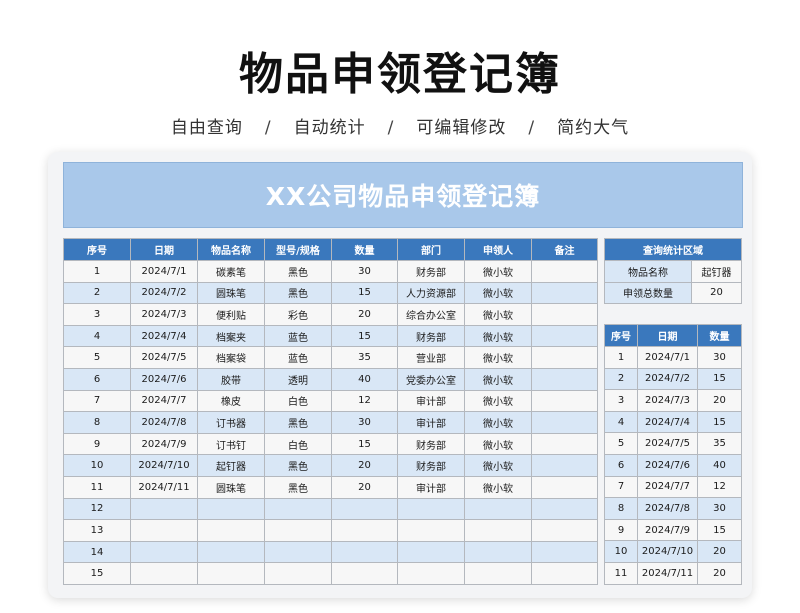 Image resolution: width=800 pixels, height=613 pixels. Describe the element at coordinates (97, 336) in the screenshot. I see `table-cell: 4` at that location.